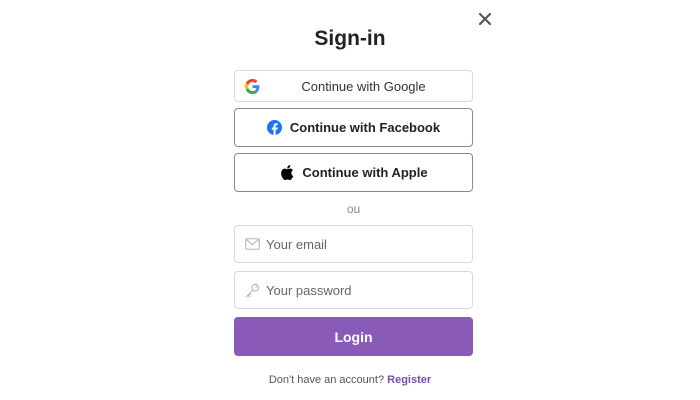 The height and width of the screenshot is (400, 700). What do you see at coordinates (365, 127) in the screenshot?
I see `facebook-button-label: Continue with Facebook` at bounding box center [365, 127].